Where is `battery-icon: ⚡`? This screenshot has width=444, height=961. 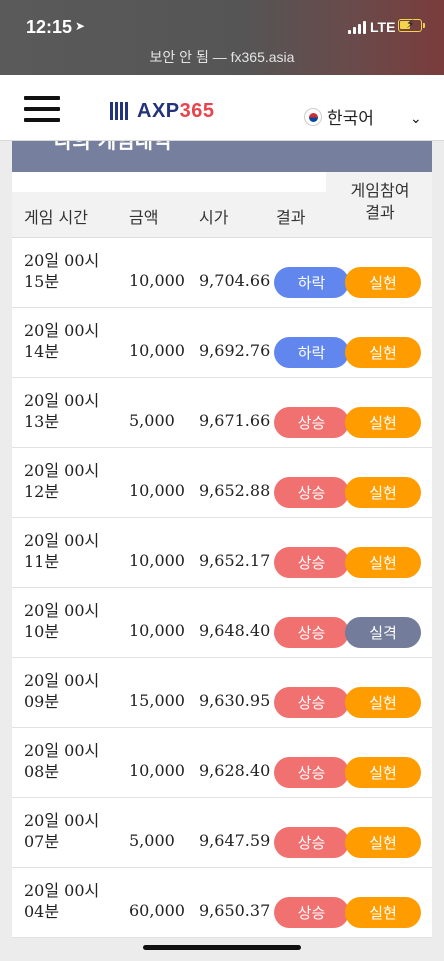 battery-icon: ⚡ is located at coordinates (410, 24).